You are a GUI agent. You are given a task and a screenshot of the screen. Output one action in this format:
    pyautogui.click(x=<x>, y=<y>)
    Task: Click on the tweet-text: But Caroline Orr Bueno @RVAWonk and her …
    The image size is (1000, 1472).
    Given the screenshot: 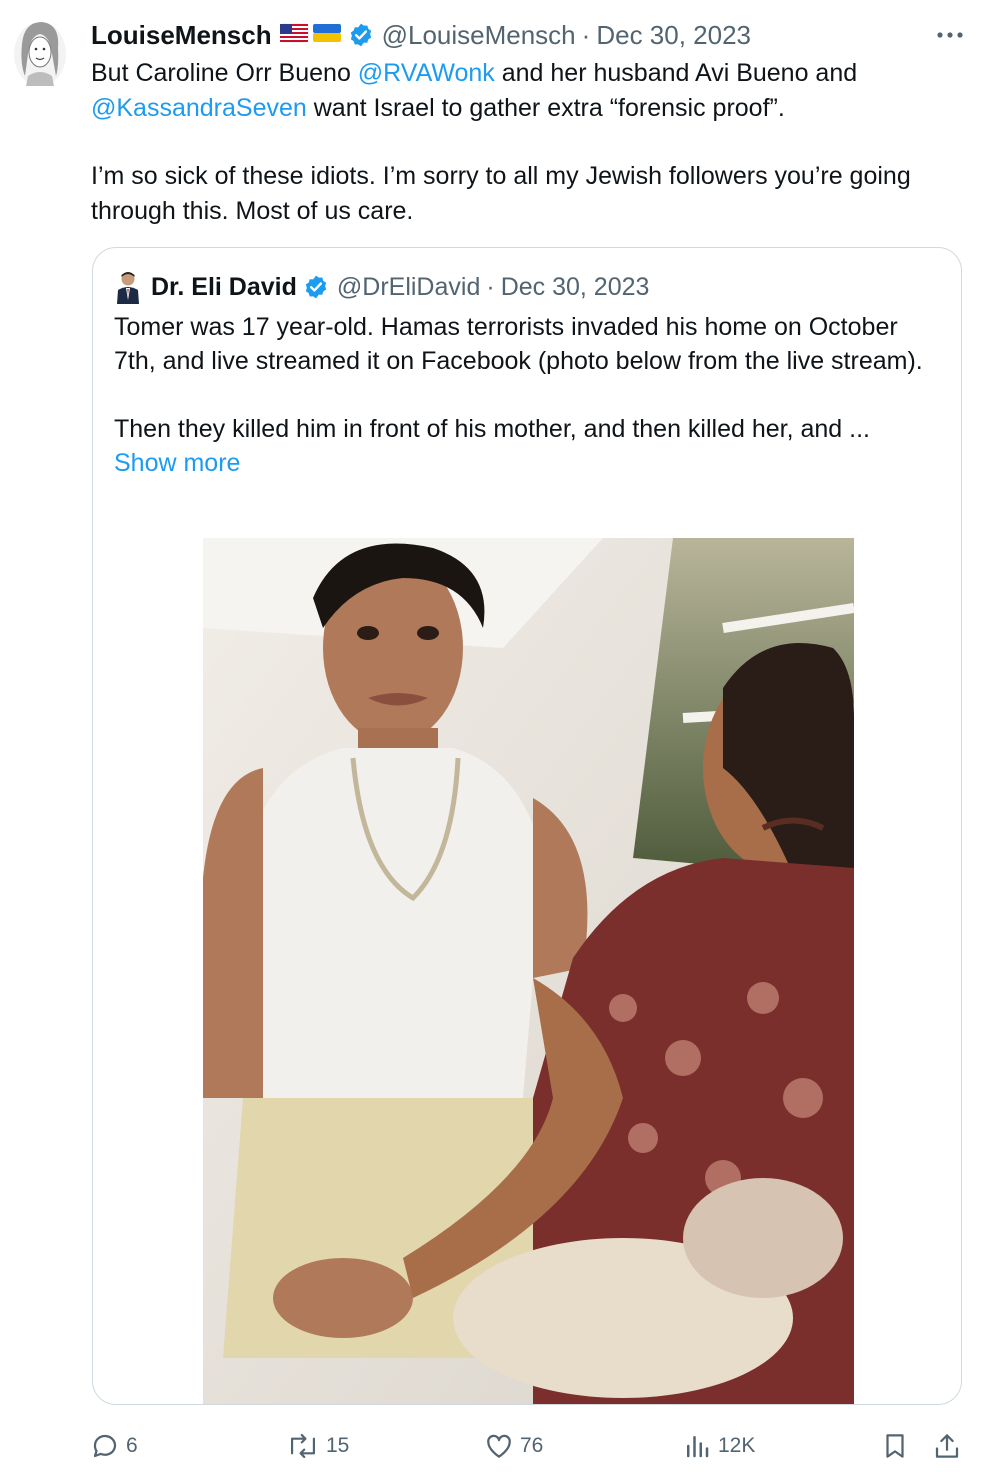 What is the action you would take?
    pyautogui.click(x=533, y=142)
    